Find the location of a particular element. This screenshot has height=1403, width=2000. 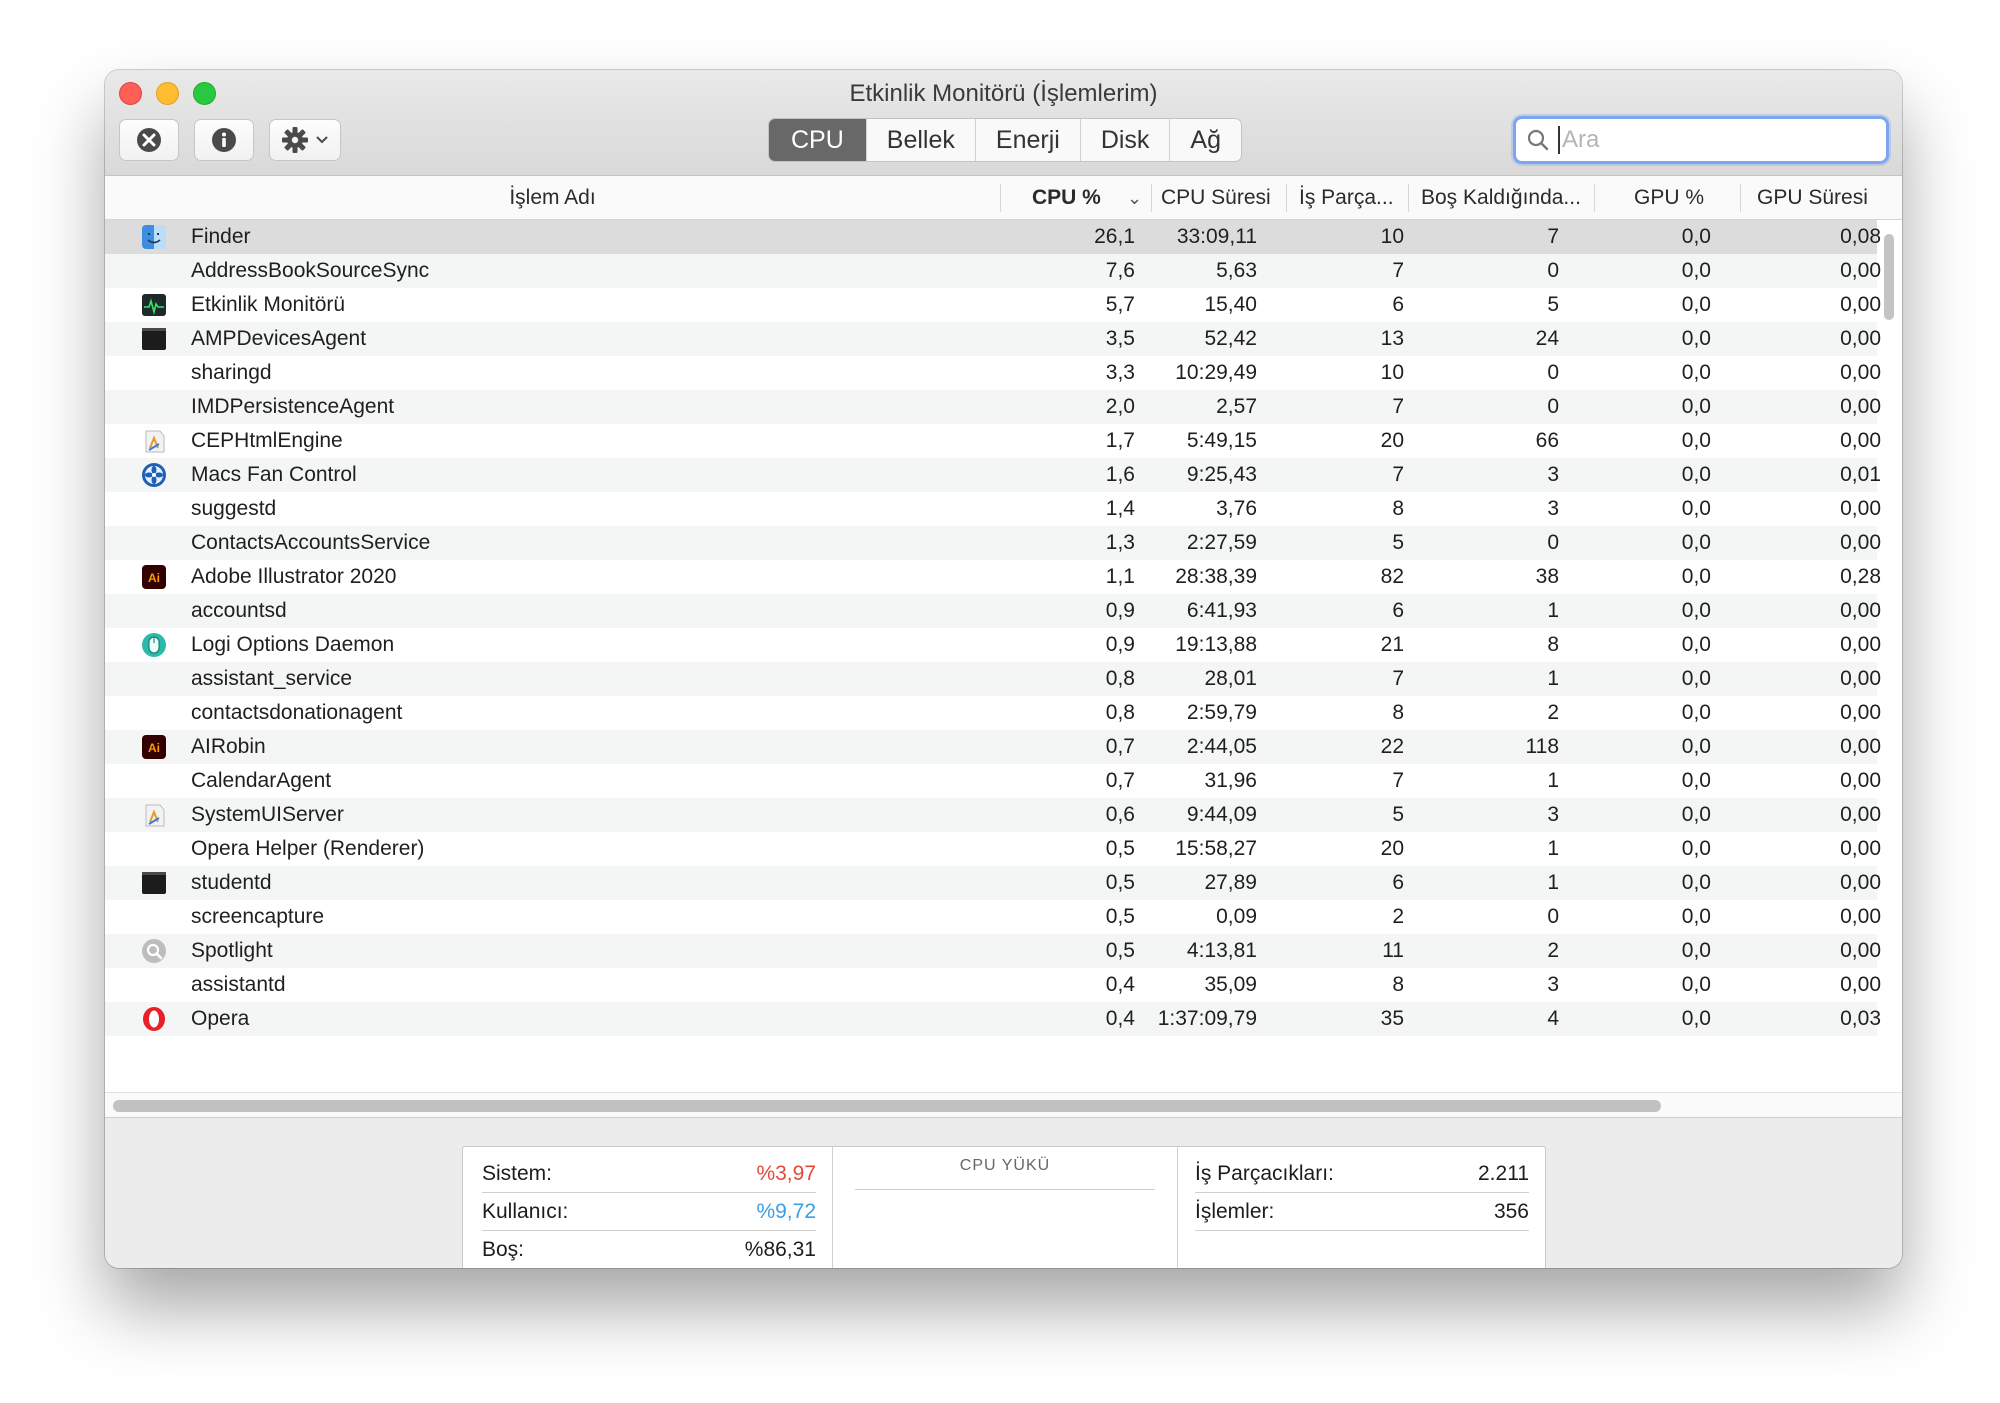

process-cpu: 3,3 is located at coordinates (1120, 372).